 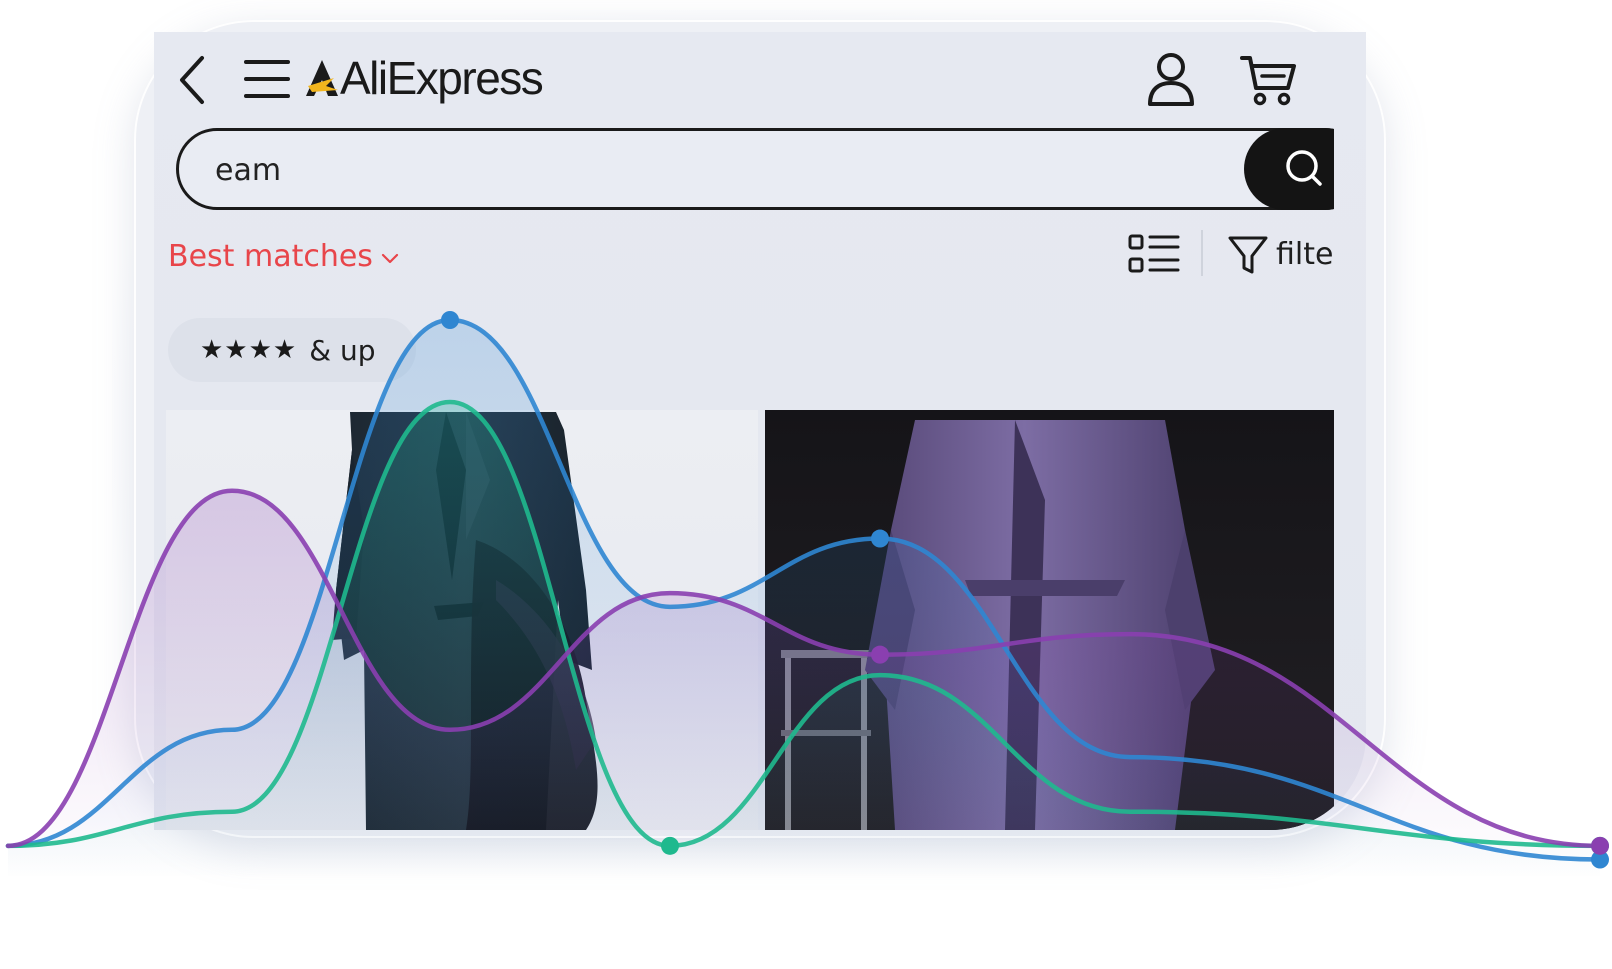 I want to click on star-rating-icon: ★★★★, so click(x=249, y=350).